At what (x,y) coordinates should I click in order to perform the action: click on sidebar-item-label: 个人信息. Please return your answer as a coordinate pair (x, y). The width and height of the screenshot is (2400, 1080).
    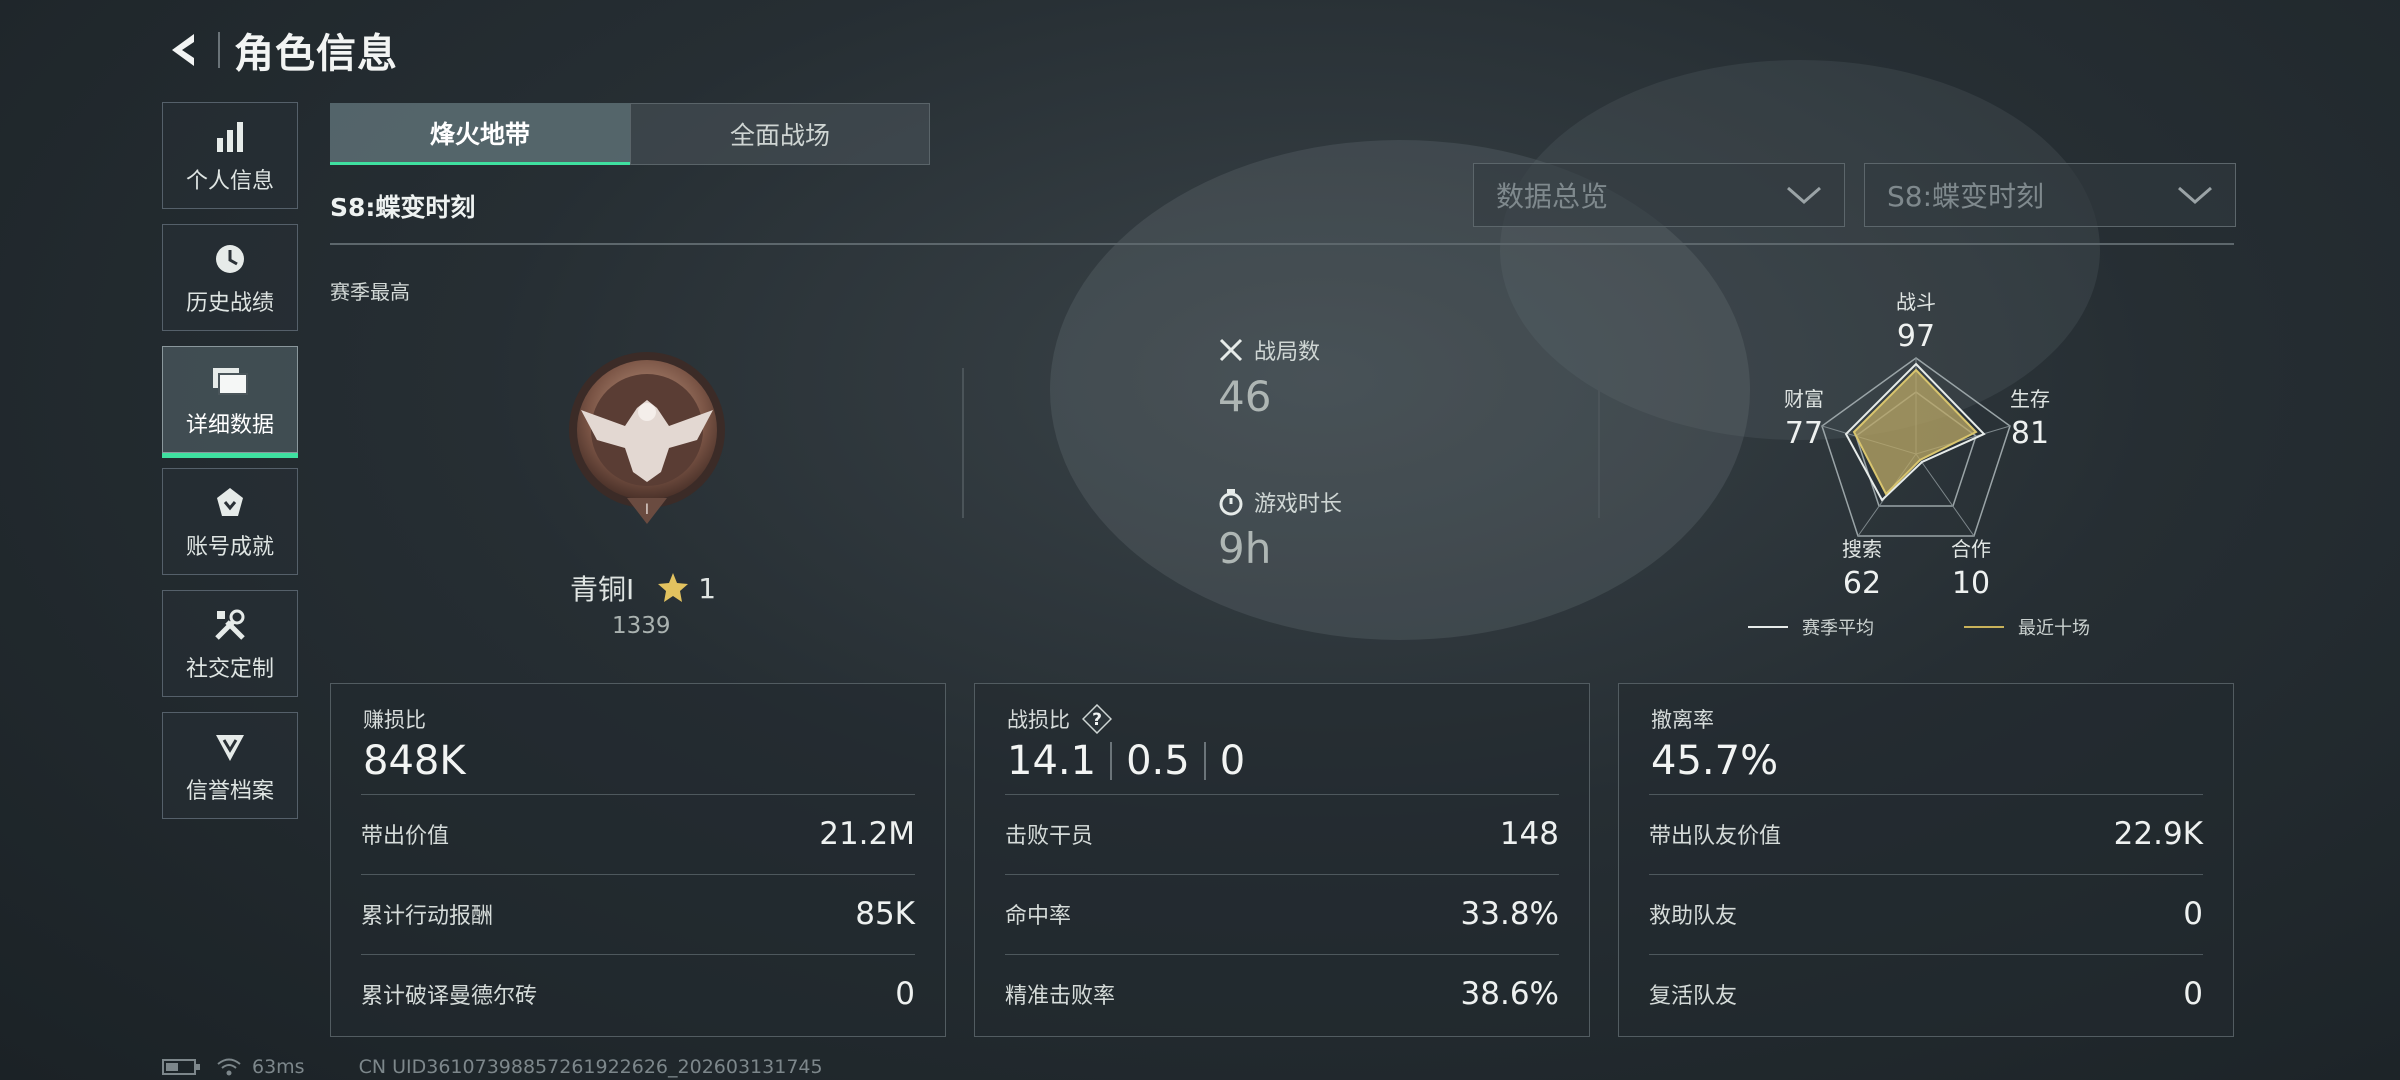
    Looking at the image, I should click on (229, 181).